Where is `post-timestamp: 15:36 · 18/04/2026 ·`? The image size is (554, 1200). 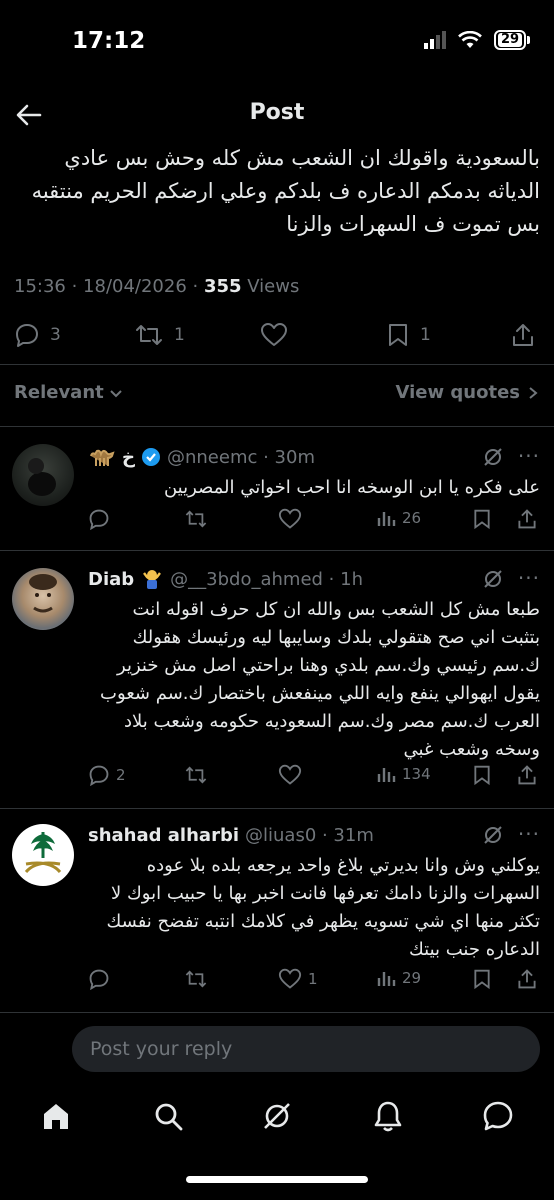 post-timestamp: 15:36 · 18/04/2026 · is located at coordinates (109, 286).